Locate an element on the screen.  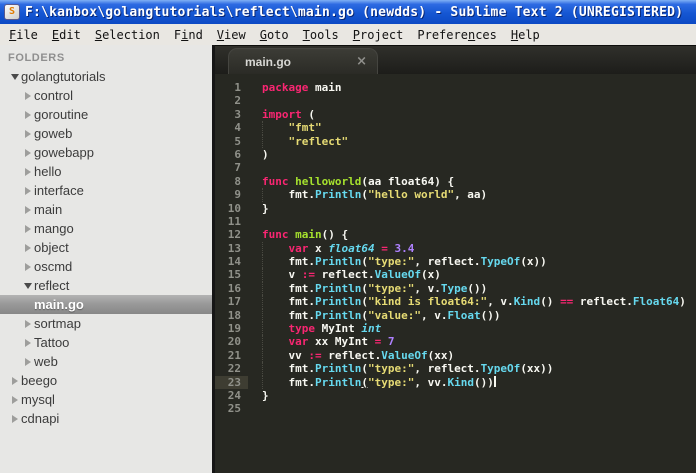
sidebar-item-mango: mango is located at coordinates (106, 228).